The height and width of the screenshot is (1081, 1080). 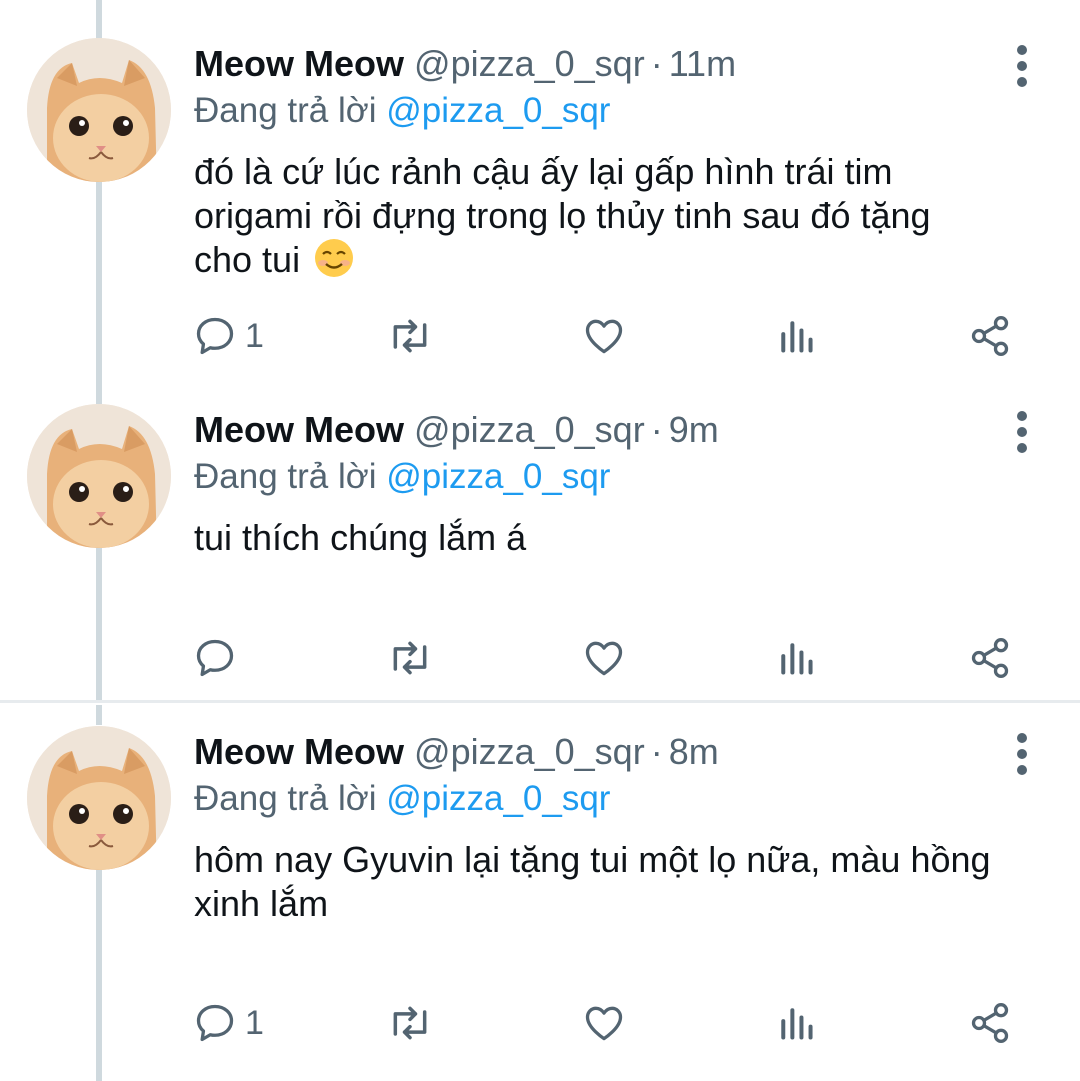 I want to click on retweet-button, so click(x=410, y=1023).